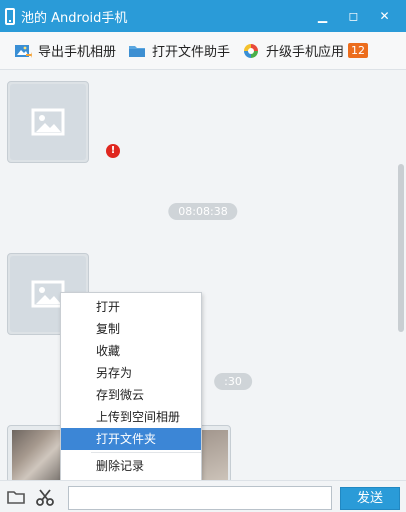 The width and height of the screenshot is (406, 512). Describe the element at coordinates (131, 329) in the screenshot. I see `menu-item-copy: 复制` at that location.